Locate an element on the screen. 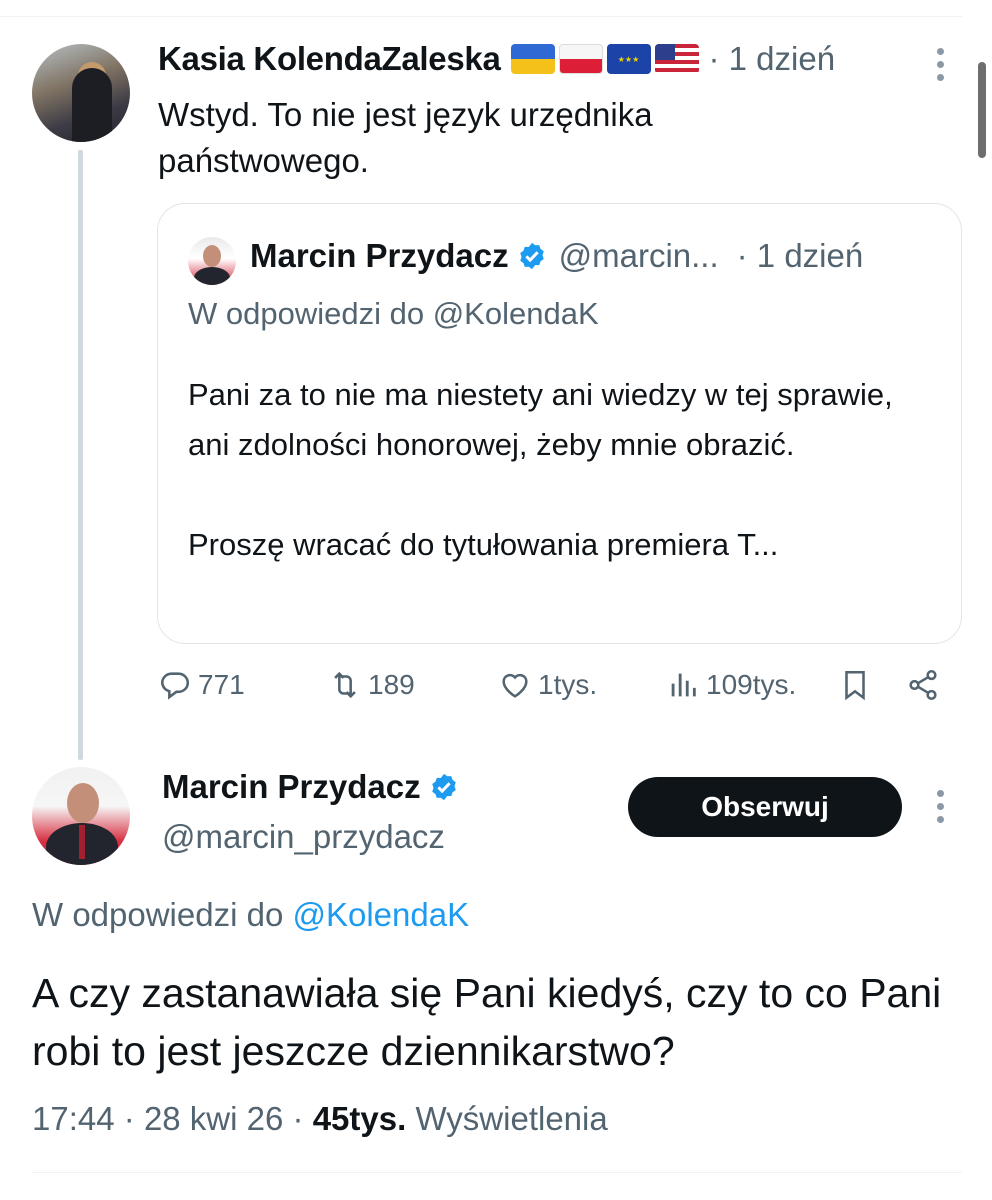  repost-button: 189 is located at coordinates (371, 685).